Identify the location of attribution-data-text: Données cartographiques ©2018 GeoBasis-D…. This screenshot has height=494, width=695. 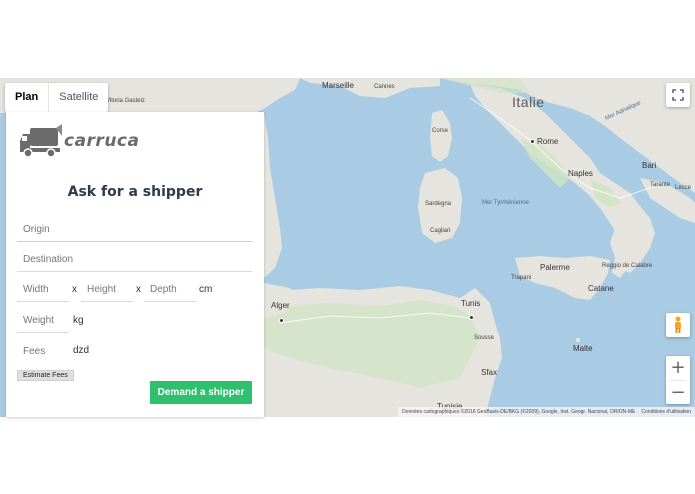
(519, 412).